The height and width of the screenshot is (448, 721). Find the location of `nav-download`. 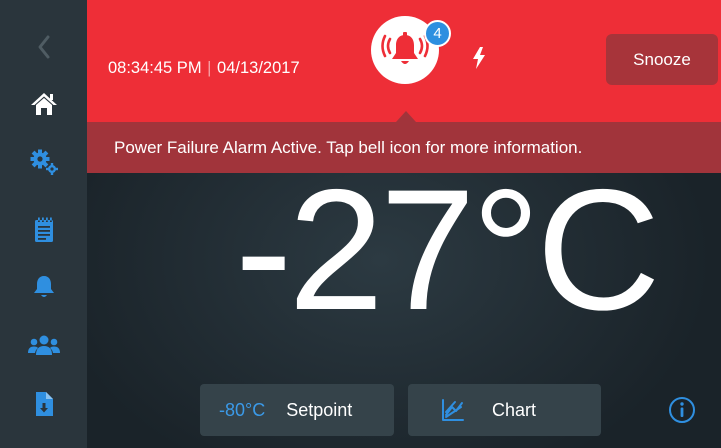

nav-download is located at coordinates (43, 404).